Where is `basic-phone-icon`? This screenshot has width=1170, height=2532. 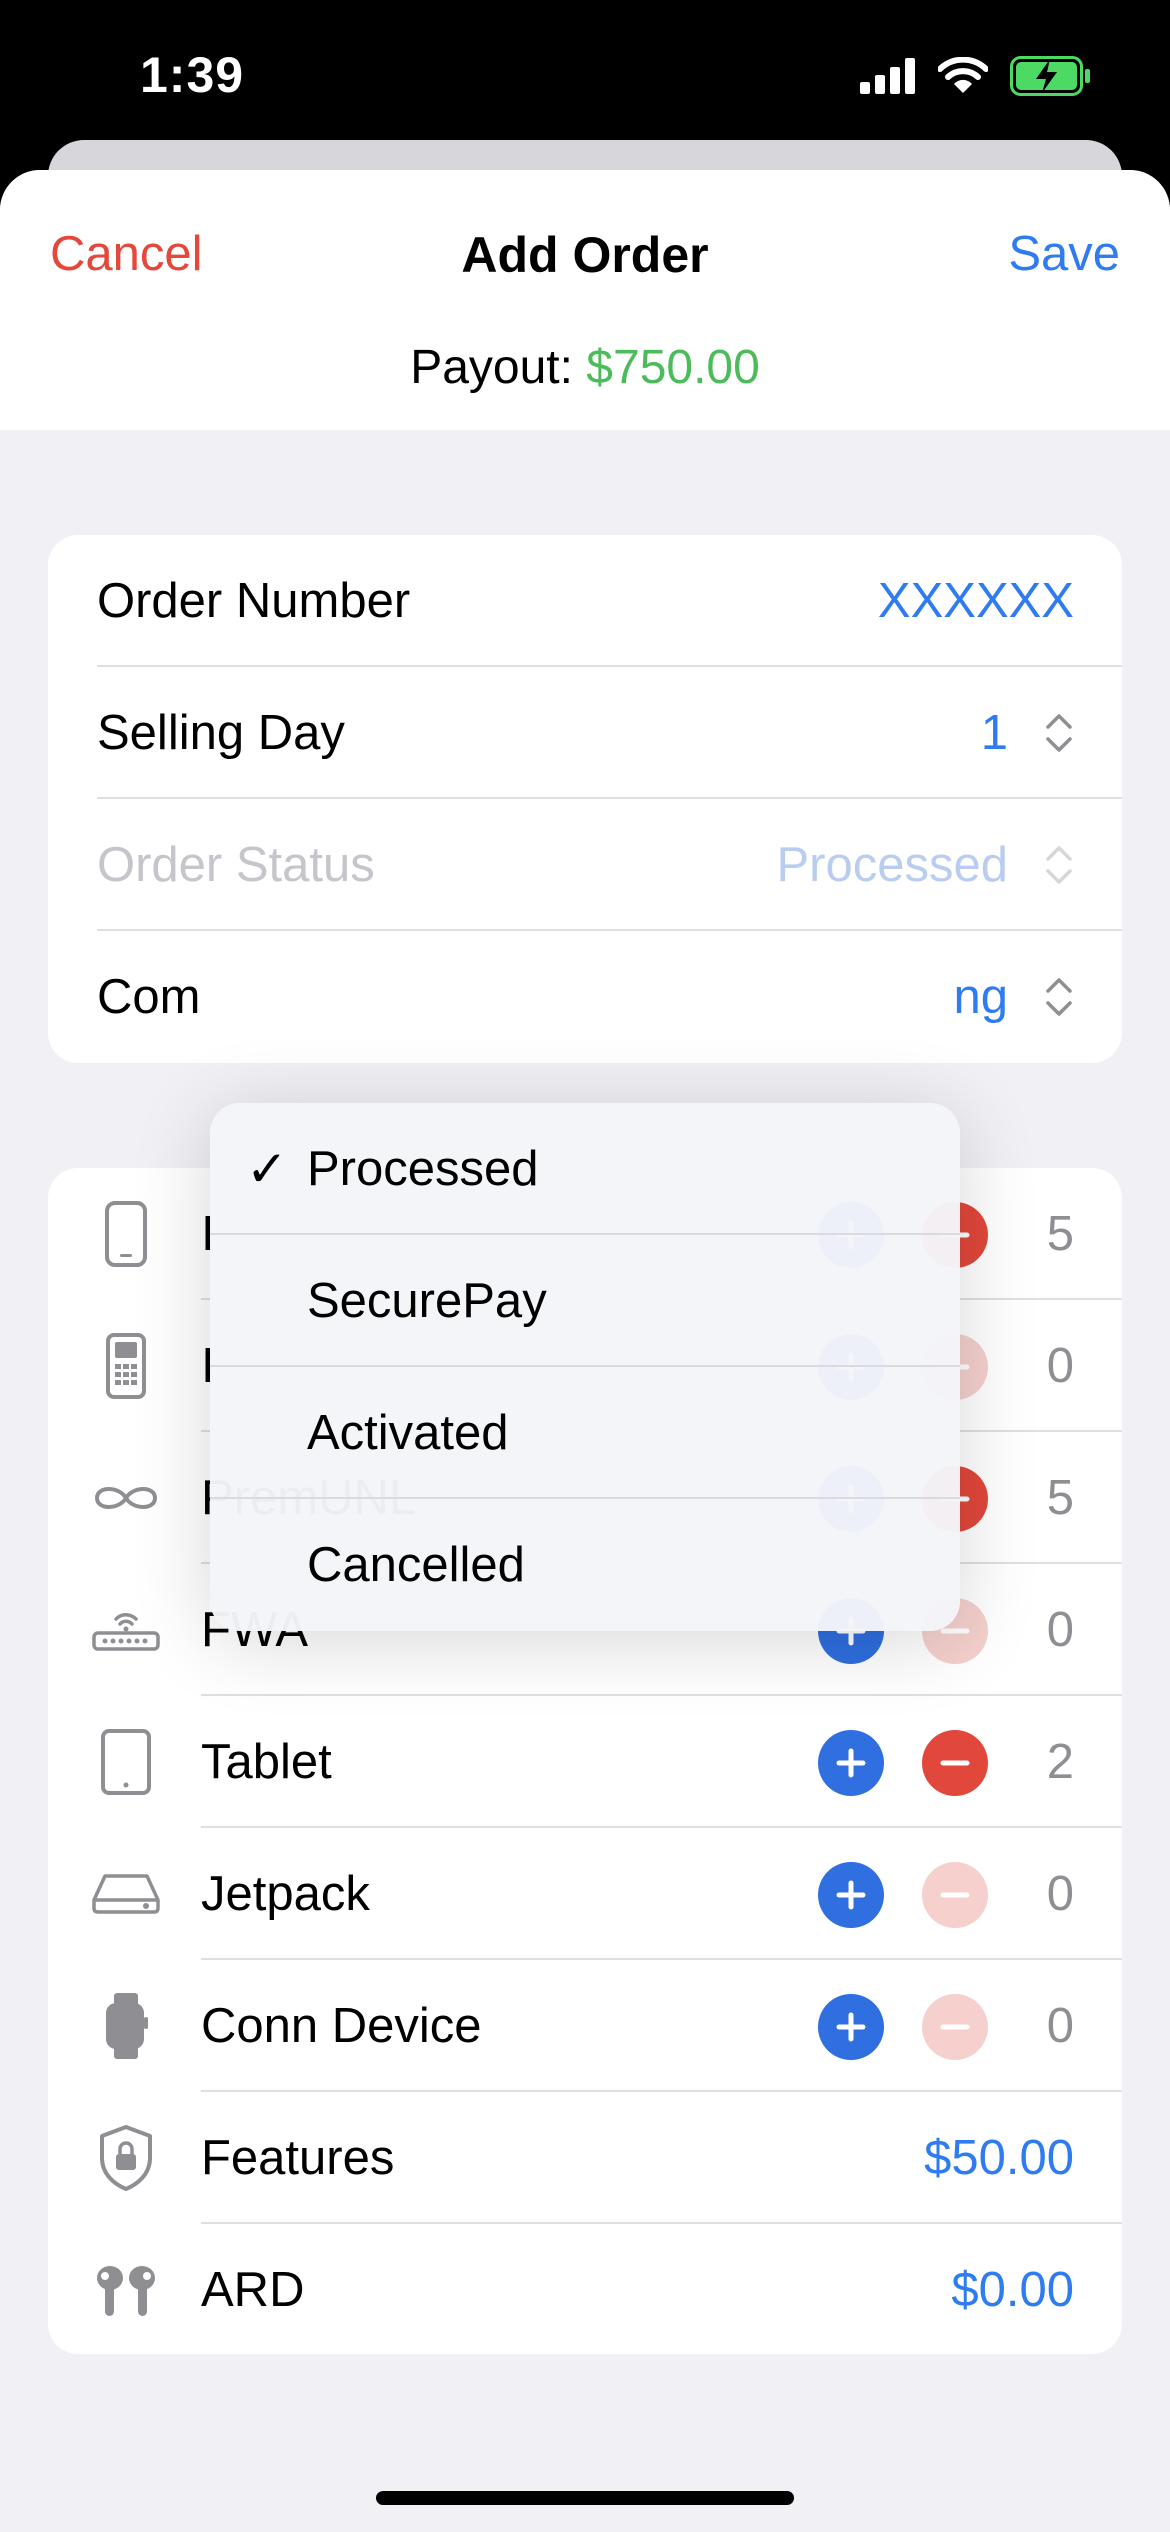
basic-phone-icon is located at coordinates (126, 1366).